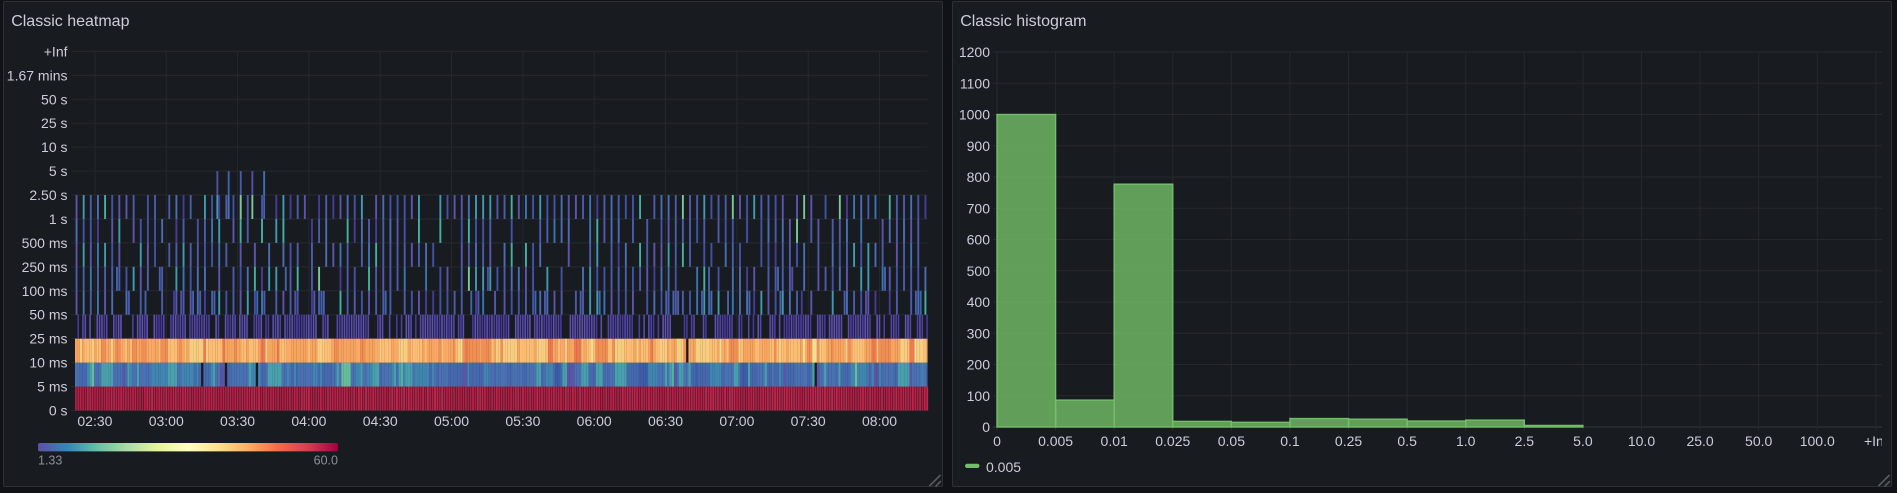  What do you see at coordinates (879, 421) in the screenshot?
I see `svg-text: 08:00` at bounding box center [879, 421].